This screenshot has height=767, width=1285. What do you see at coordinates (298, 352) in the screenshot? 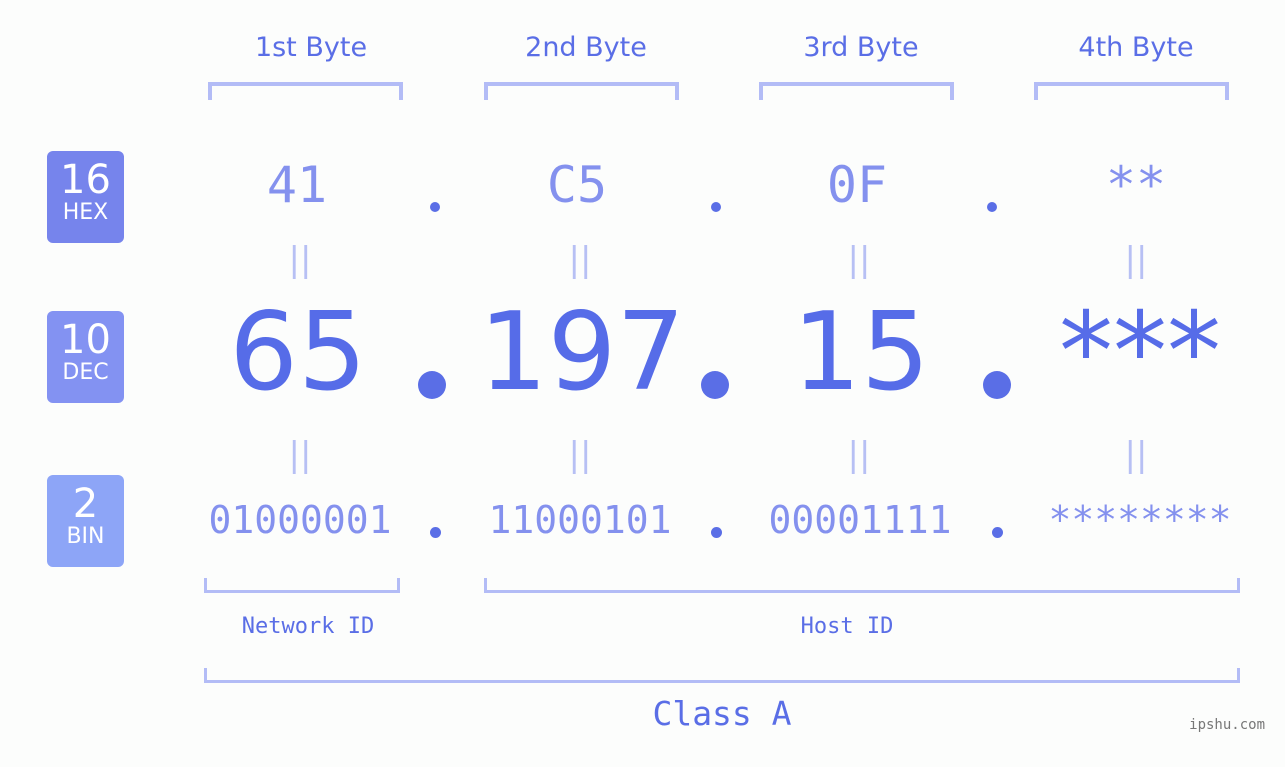
I see `dec-byte-1: 65` at bounding box center [298, 352].